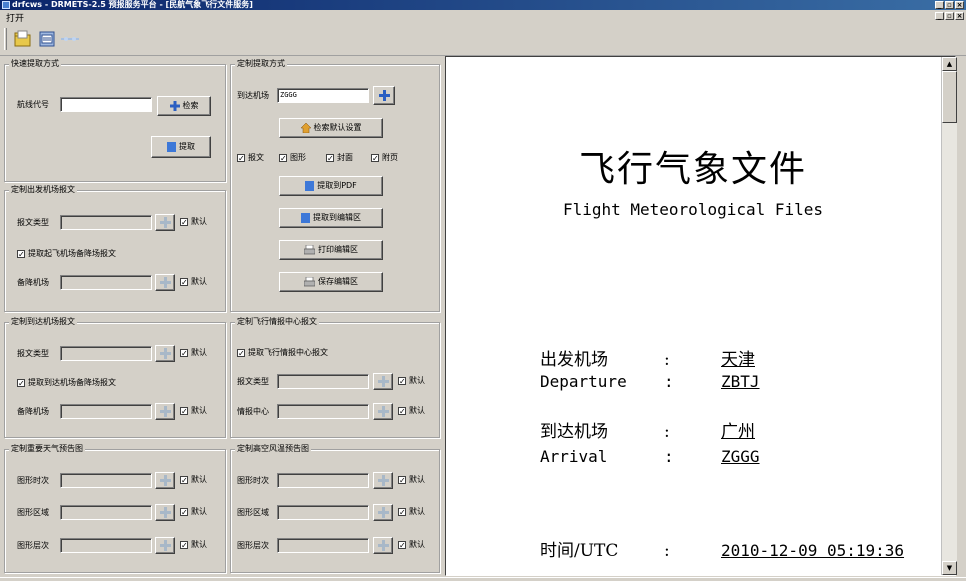 The height and width of the screenshot is (581, 966). I want to click on departure-report-group: 定制出发机场报文 报文类型 默认 提取起飞机场备降场报文 备降机场 默认, so click(115, 248).